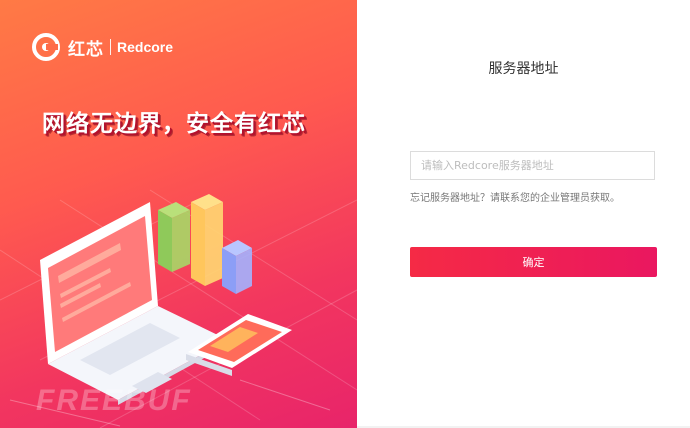 This screenshot has width=690, height=428. What do you see at coordinates (523, 69) in the screenshot?
I see `form-title: 服务器地址` at bounding box center [523, 69].